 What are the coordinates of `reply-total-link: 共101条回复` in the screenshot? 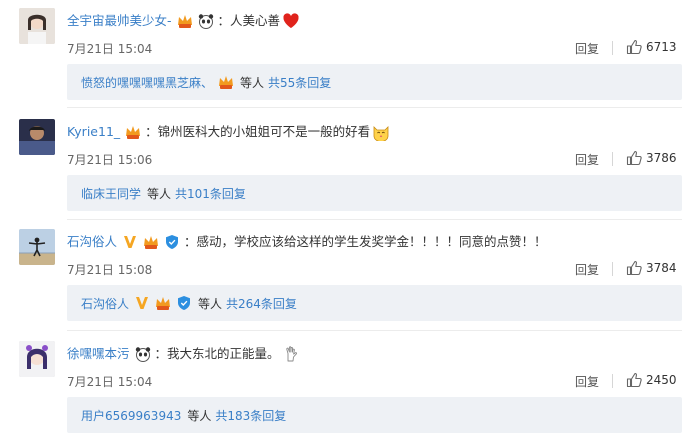 It's located at (210, 193).